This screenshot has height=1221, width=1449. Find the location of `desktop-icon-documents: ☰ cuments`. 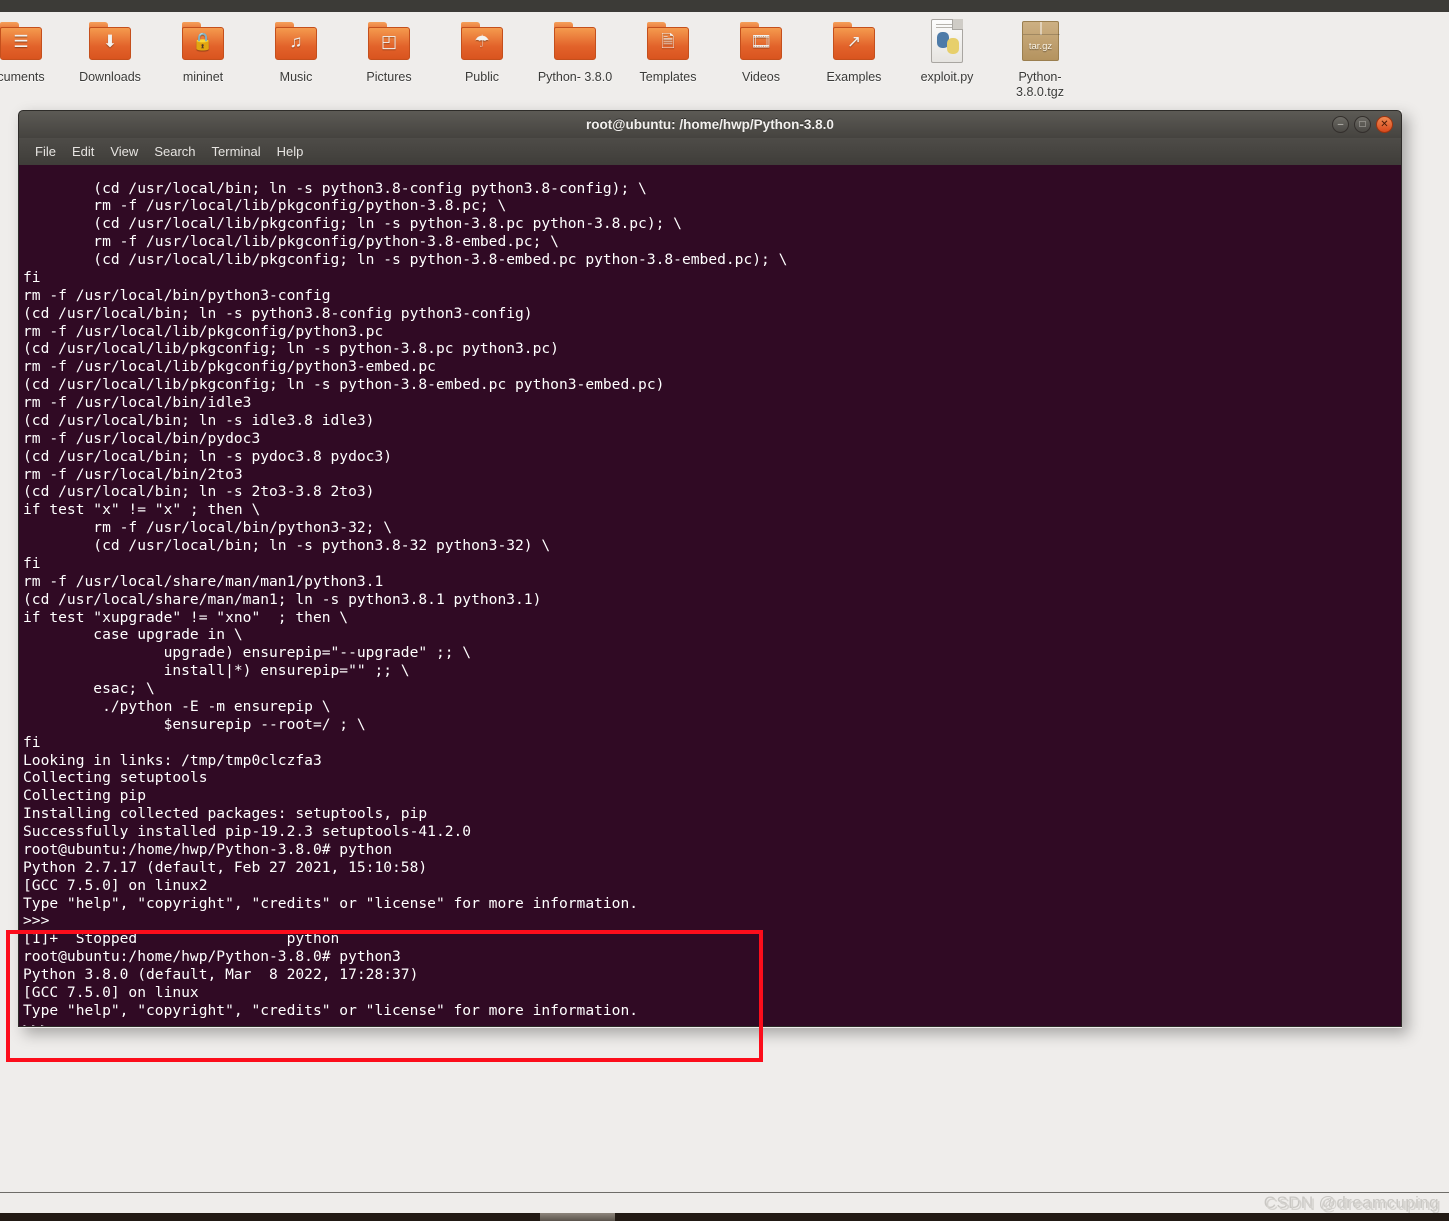

desktop-icon-documents: ☰ cuments is located at coordinates (34, 51).